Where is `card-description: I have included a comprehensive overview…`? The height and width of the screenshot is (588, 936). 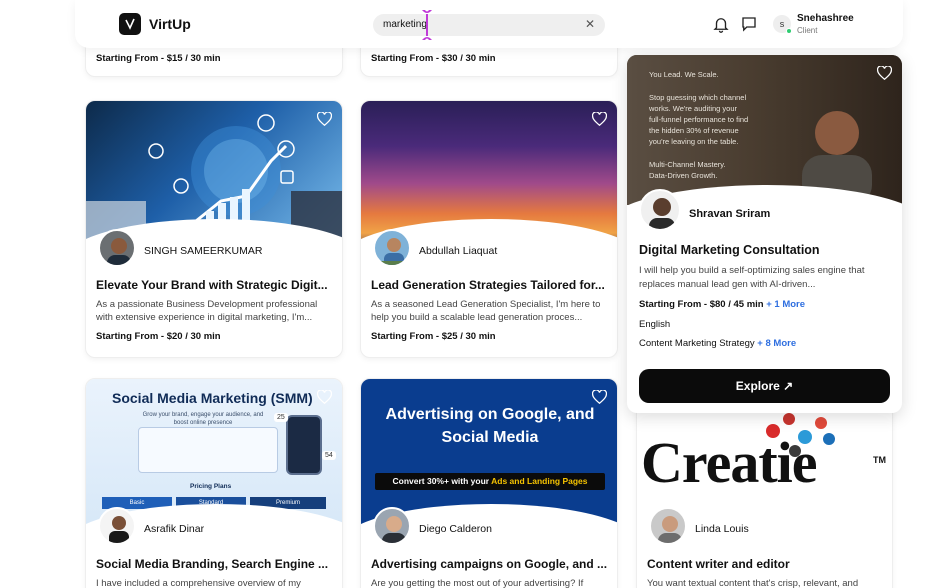 card-description: I have included a comprehensive overview… is located at coordinates (198, 583).